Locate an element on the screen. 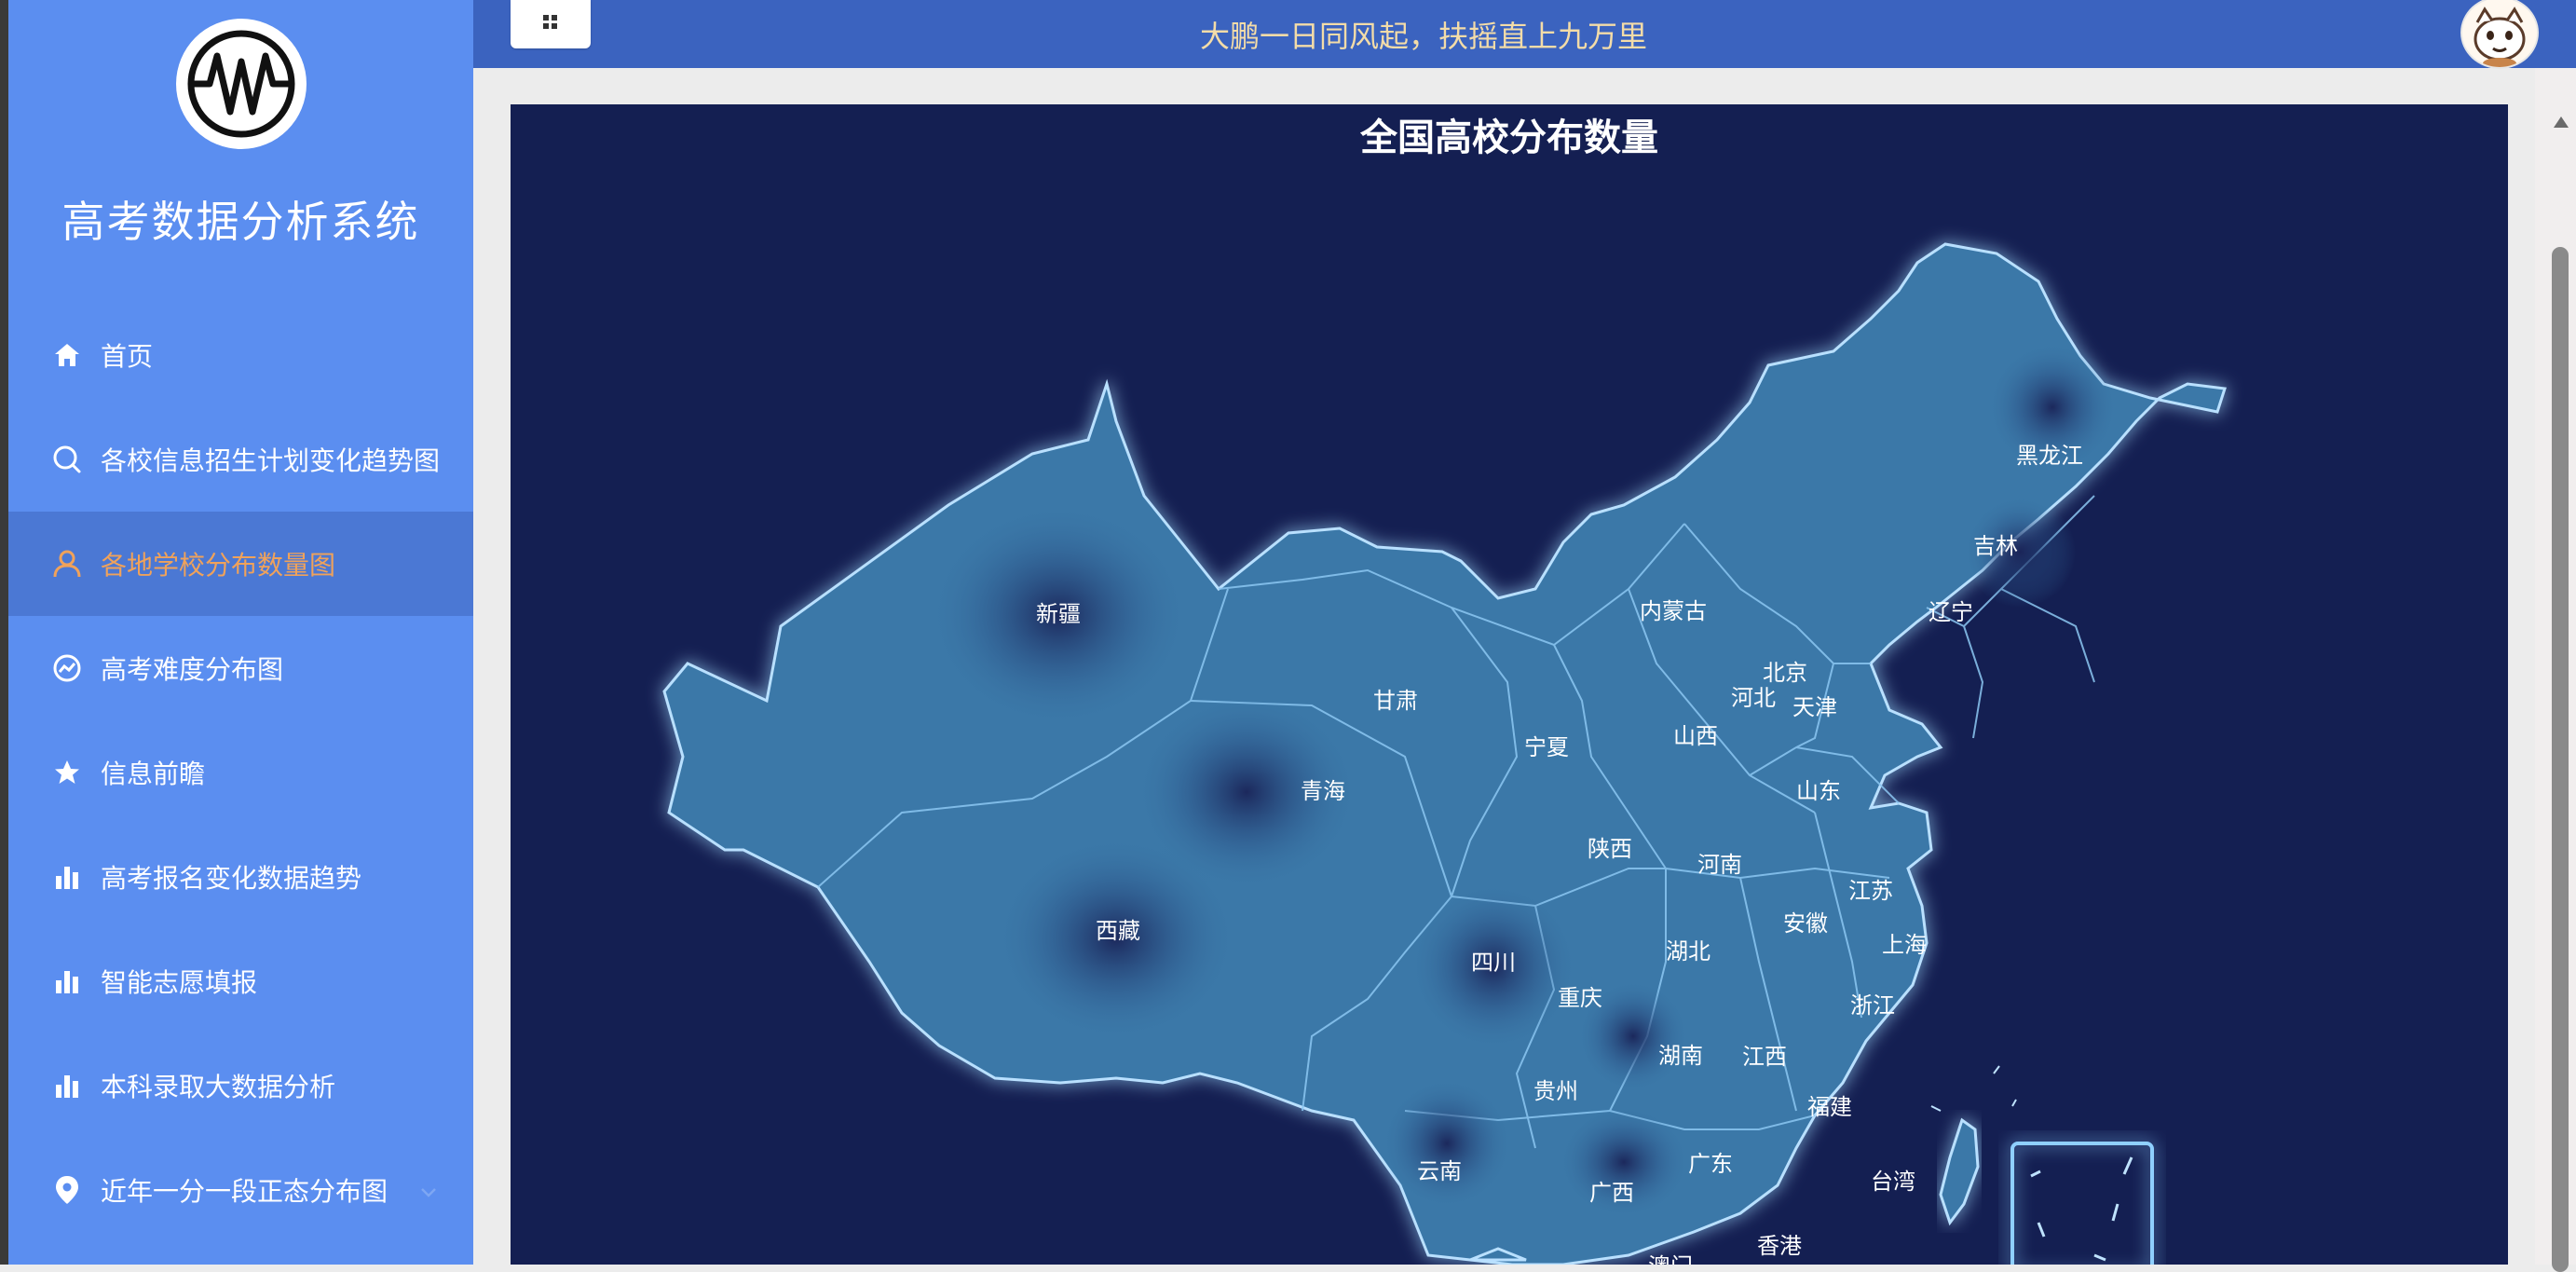 Image resolution: width=2576 pixels, height=1272 pixels. grid-icon is located at coordinates (550, 24).